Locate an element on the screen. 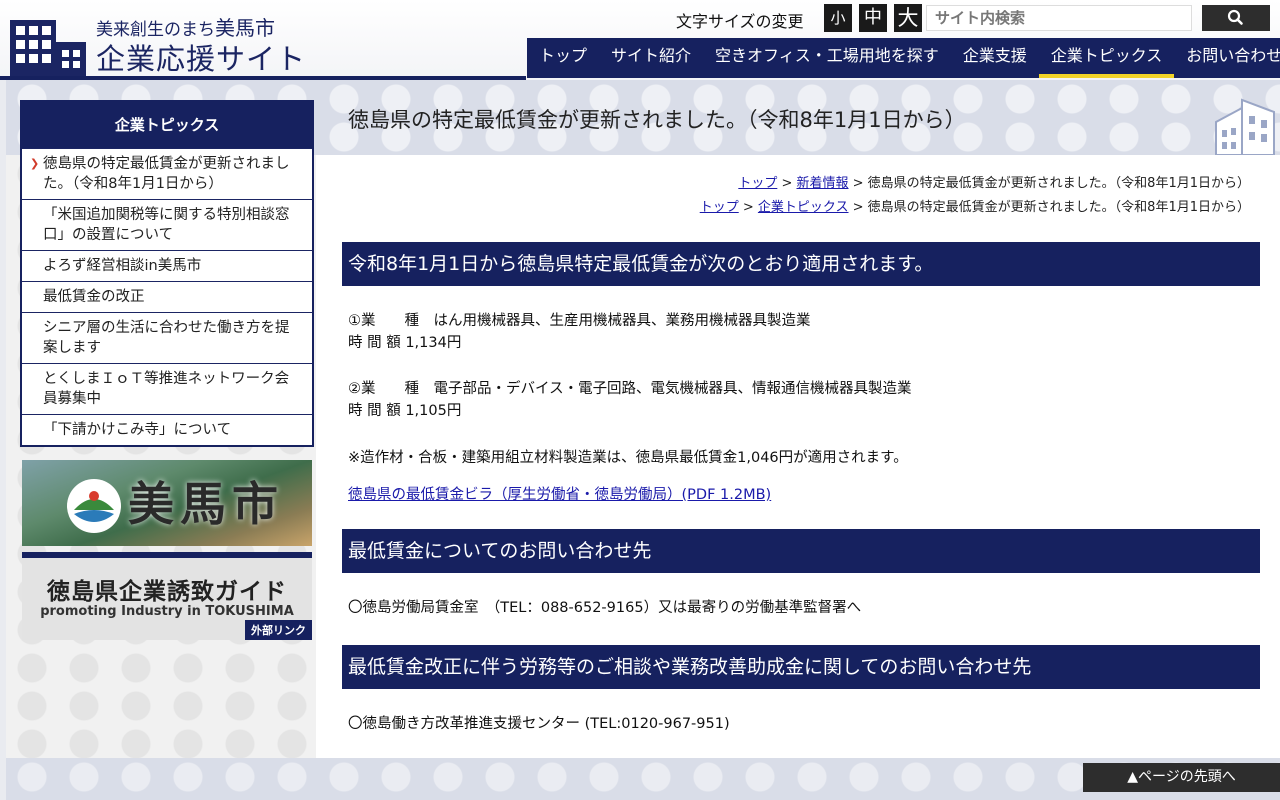  guide-subtitle: promoting Industry in TOKUSHIMA is located at coordinates (167, 611).